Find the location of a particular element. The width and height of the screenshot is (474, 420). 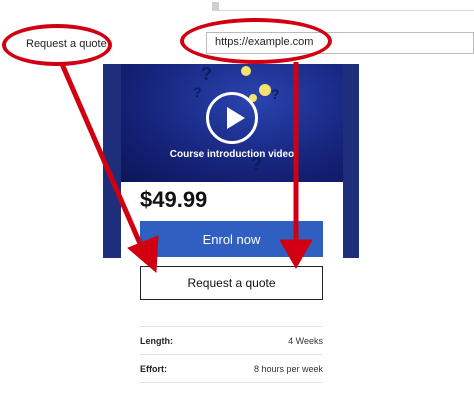

arrow-head-left is located at coordinates (143, 254).